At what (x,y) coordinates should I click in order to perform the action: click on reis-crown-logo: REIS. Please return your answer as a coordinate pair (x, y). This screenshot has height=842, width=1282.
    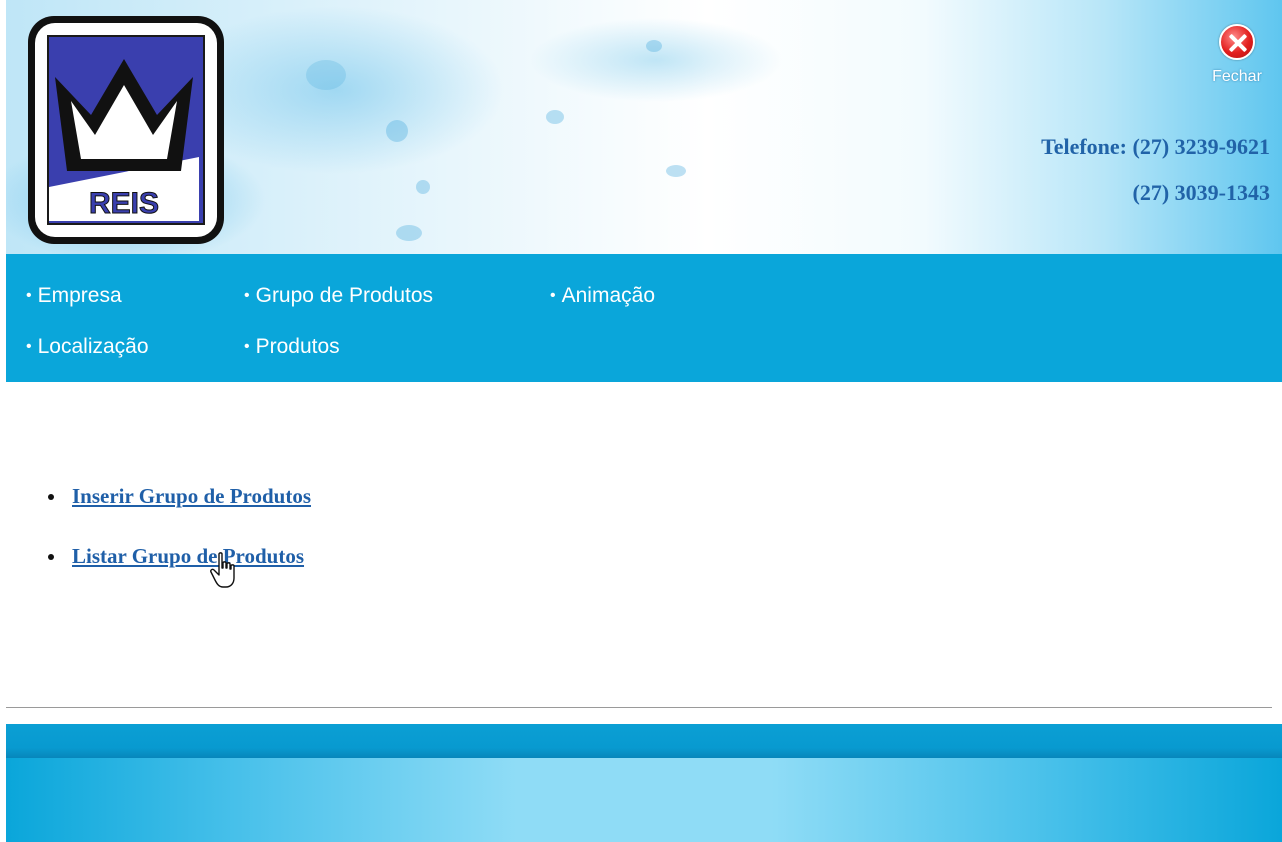
    Looking at the image, I should click on (126, 130).